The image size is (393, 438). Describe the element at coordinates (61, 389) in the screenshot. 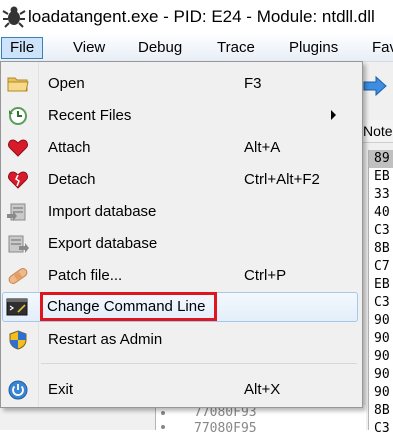

I see `menu-item-label: Exit` at that location.